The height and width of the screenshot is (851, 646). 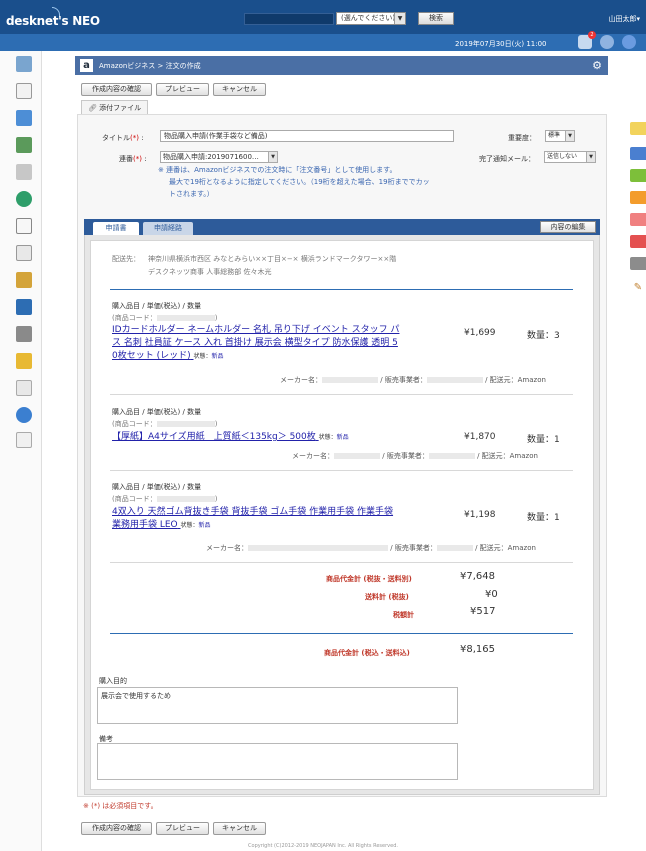 What do you see at coordinates (24, 91) in the screenshot?
I see `calendar-icon` at bounding box center [24, 91].